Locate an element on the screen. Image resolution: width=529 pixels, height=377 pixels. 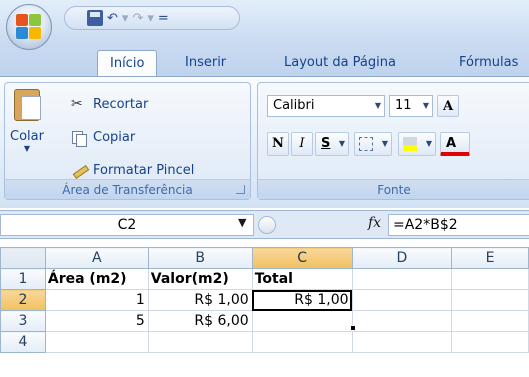
paste-label: Colar is located at coordinates (27, 136).